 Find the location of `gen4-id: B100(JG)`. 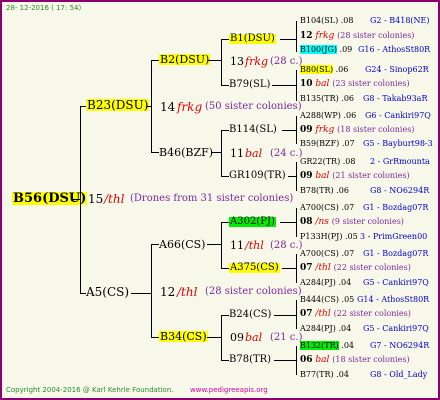

gen4-id: B100(JG) is located at coordinates (318, 49).